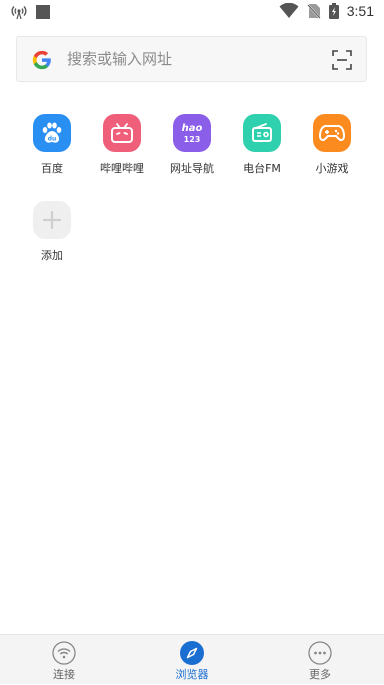 This screenshot has width=384, height=685. What do you see at coordinates (52, 139) in the screenshot?
I see `svg-text: du` at bounding box center [52, 139].